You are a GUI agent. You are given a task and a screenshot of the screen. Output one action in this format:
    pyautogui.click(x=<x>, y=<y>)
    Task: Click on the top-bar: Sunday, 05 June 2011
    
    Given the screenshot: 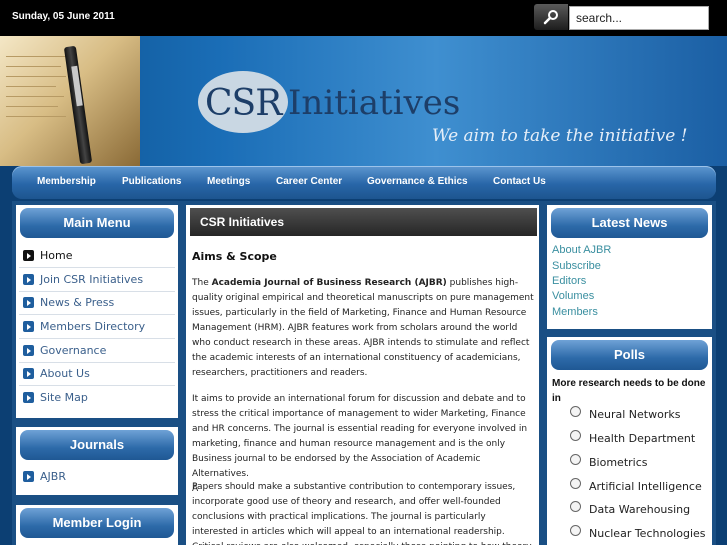 What is the action you would take?
    pyautogui.click(x=363, y=18)
    